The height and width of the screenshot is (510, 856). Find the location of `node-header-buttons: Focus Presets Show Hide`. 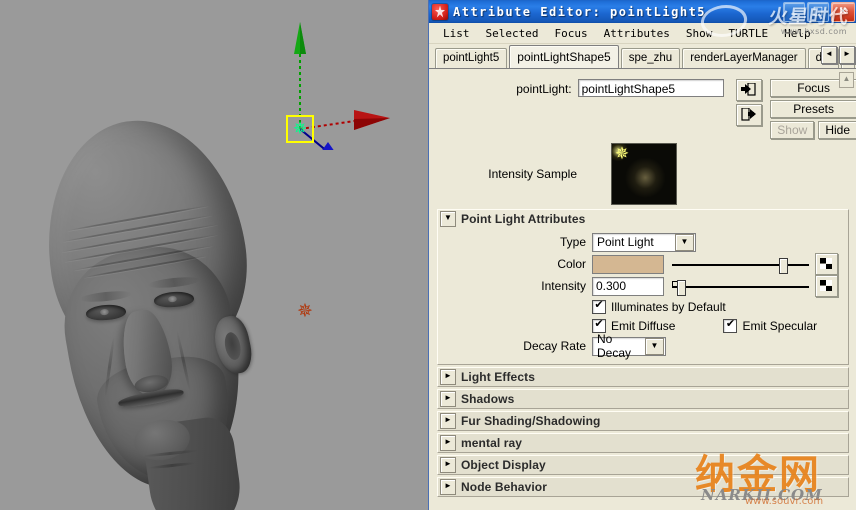

node-header-buttons: Focus Presets Show Hide is located at coordinates (813, 109).